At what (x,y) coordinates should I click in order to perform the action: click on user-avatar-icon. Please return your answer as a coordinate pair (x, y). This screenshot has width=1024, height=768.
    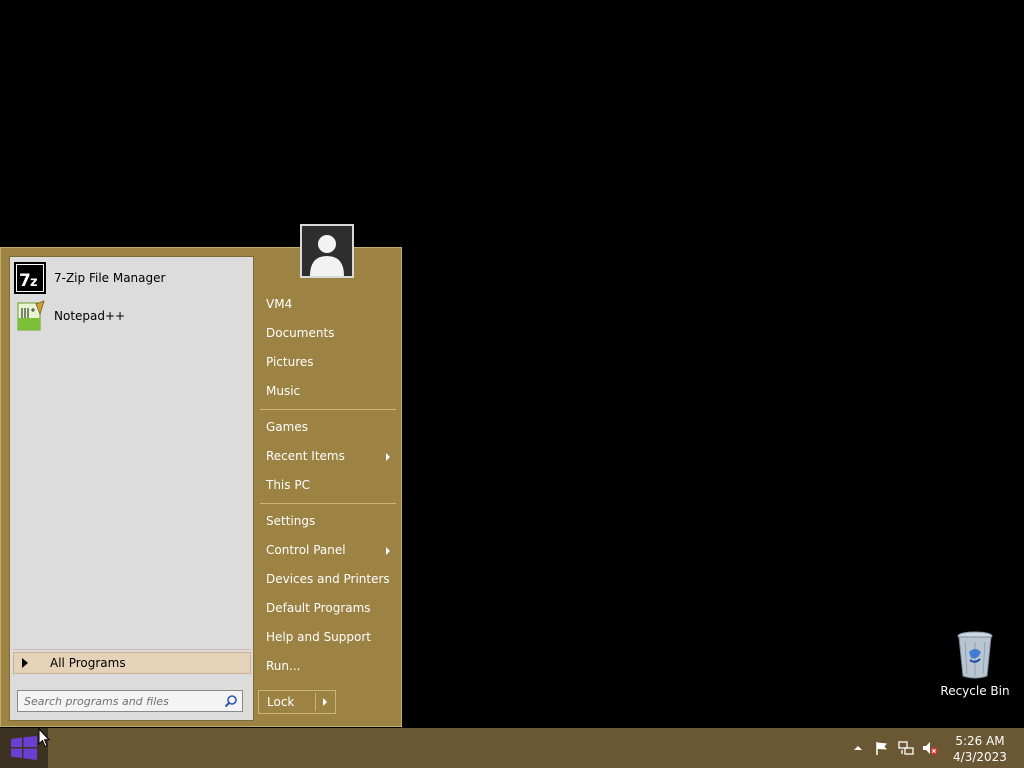
    Looking at the image, I should click on (327, 251).